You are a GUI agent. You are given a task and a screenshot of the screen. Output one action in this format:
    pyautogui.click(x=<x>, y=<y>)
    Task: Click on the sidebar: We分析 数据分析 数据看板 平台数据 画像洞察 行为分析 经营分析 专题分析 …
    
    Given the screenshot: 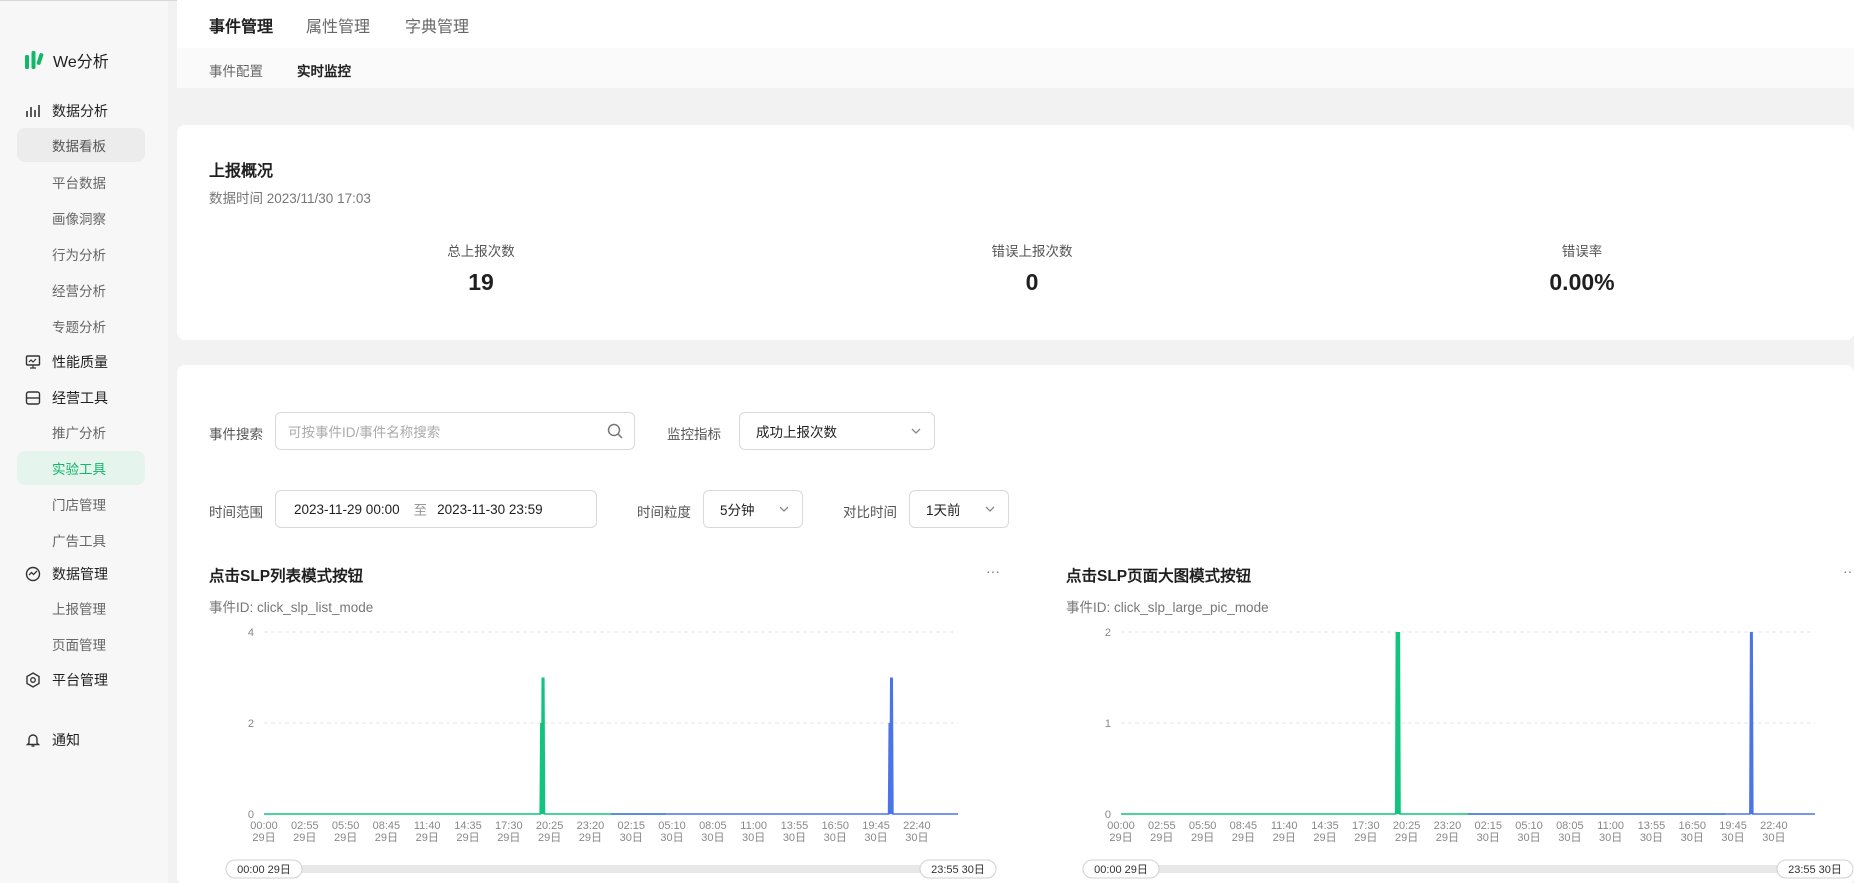 What is the action you would take?
    pyautogui.click(x=84, y=442)
    